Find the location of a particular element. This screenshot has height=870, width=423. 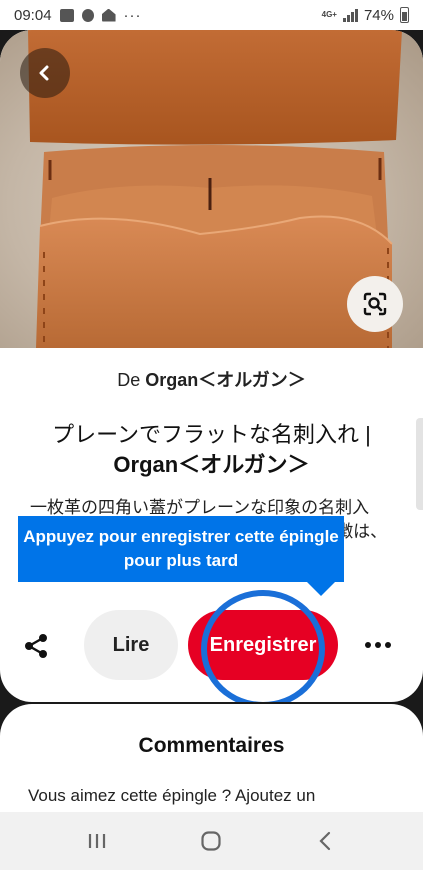

tooltip-arrow is located at coordinates (321, 589).